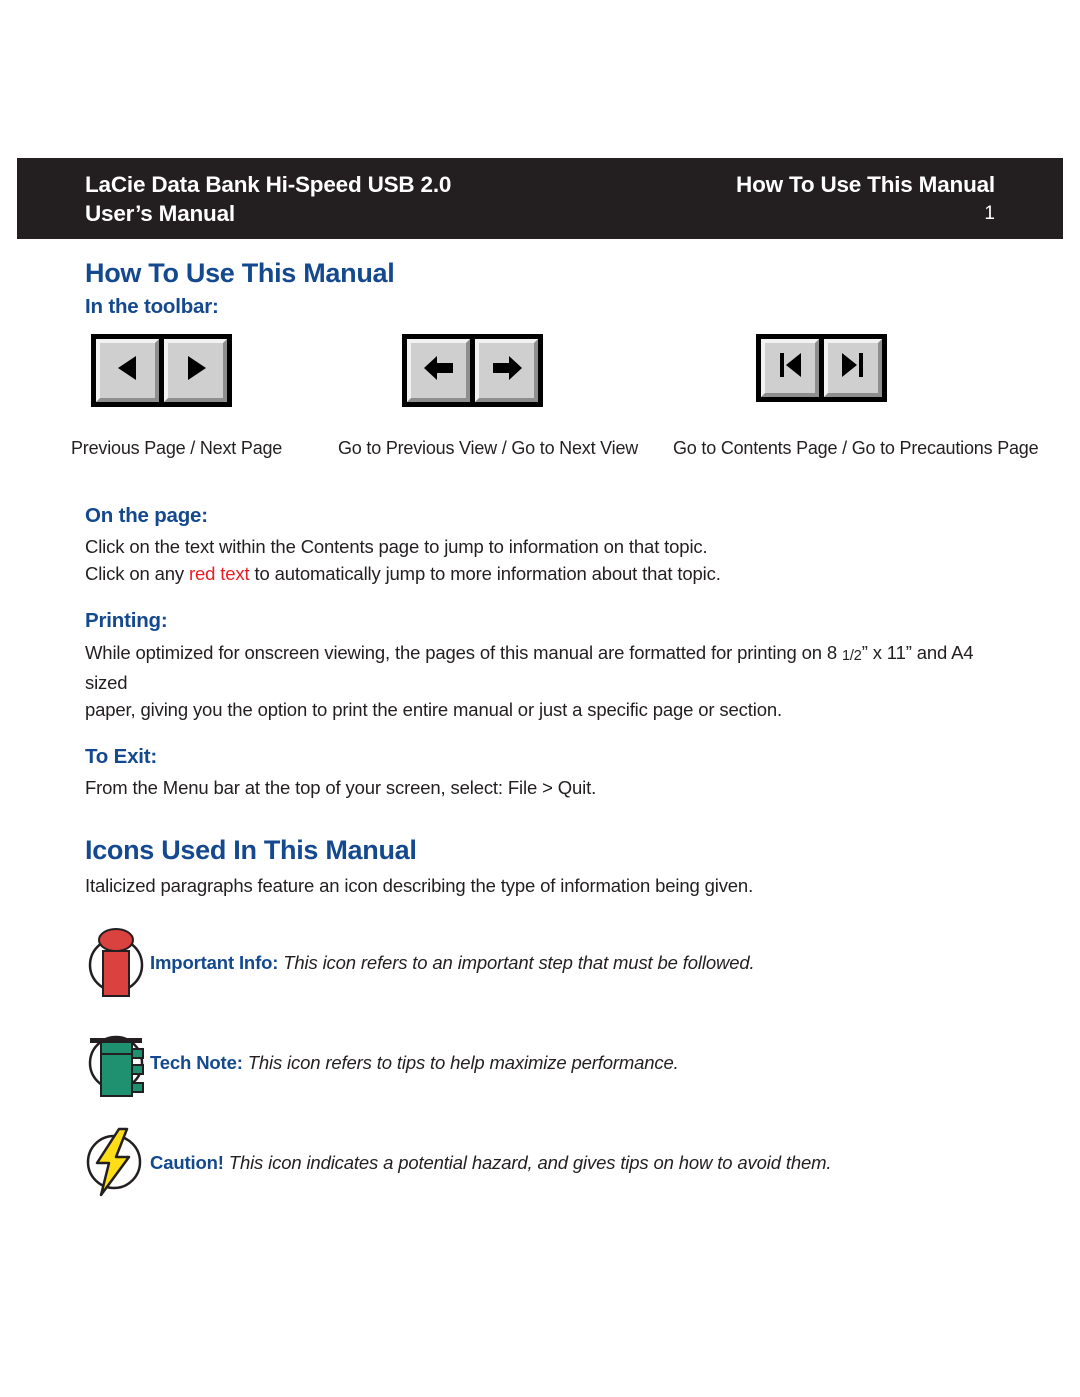 This screenshot has width=1080, height=1397. I want to click on caption-view-nav: Go to Previous View / Go to Next View, so click(488, 447).